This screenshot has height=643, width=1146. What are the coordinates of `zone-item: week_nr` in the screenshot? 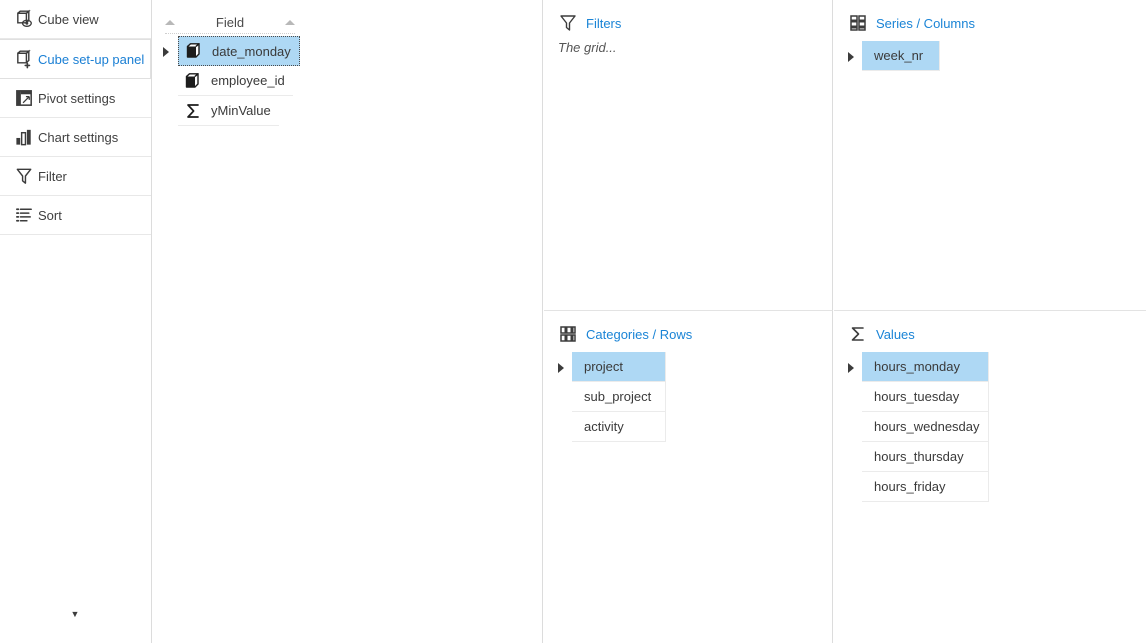 It's located at (901, 56).